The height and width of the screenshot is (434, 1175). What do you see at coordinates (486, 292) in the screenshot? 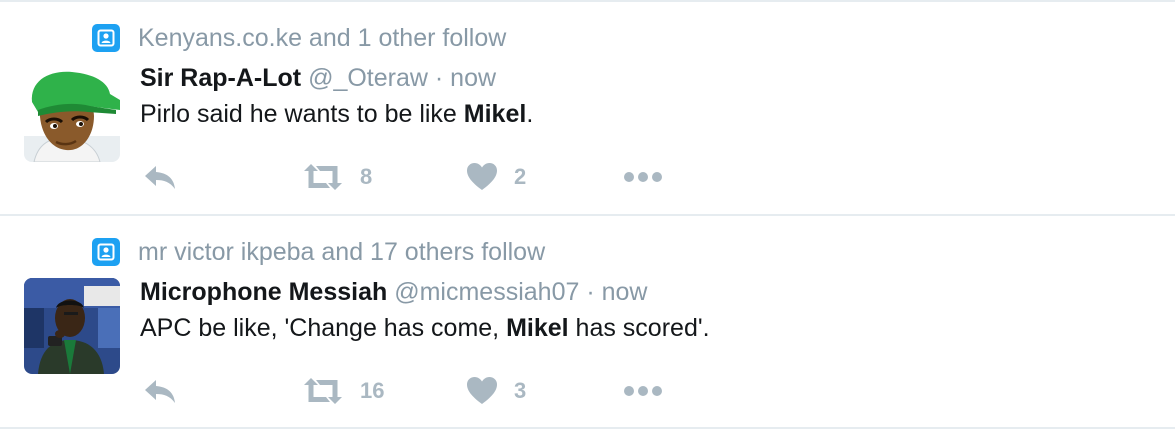
I see `author-username: @micmessiah07` at bounding box center [486, 292].